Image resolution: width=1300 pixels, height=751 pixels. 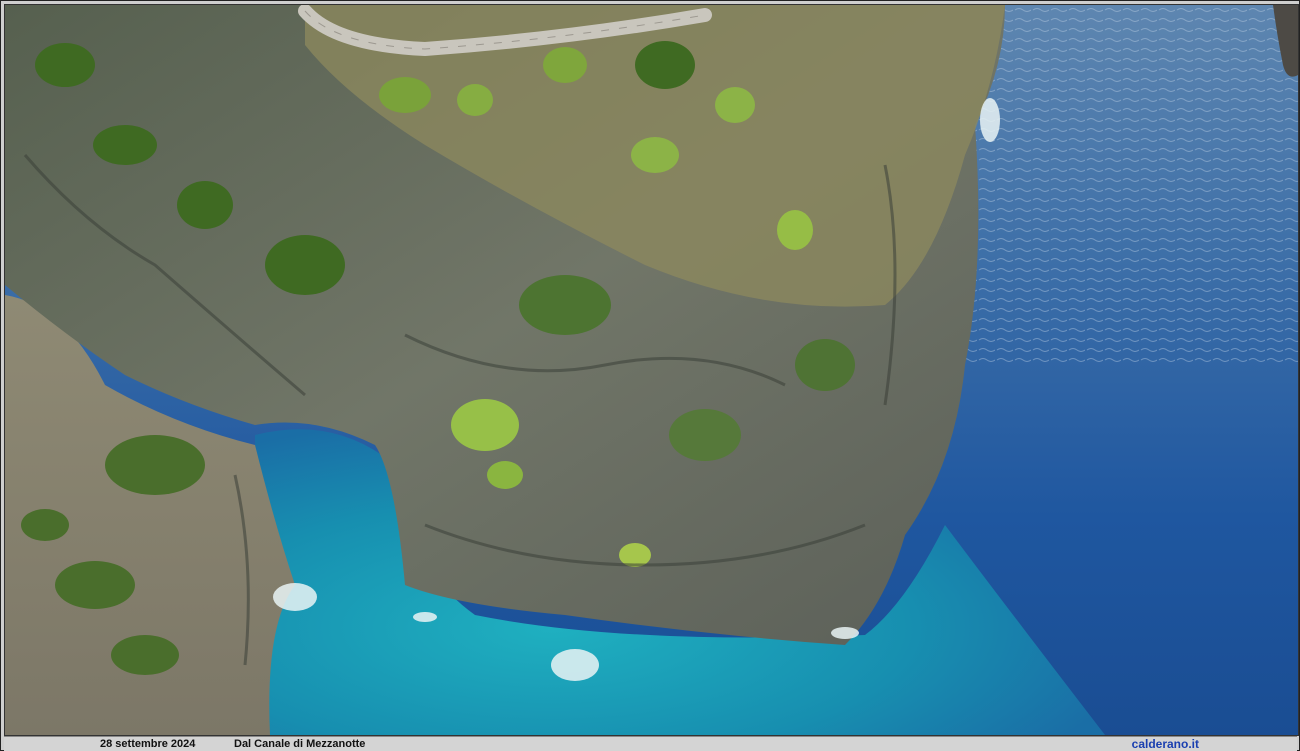 I want to click on caption-date: 28 settembre 2024, so click(x=148, y=744).